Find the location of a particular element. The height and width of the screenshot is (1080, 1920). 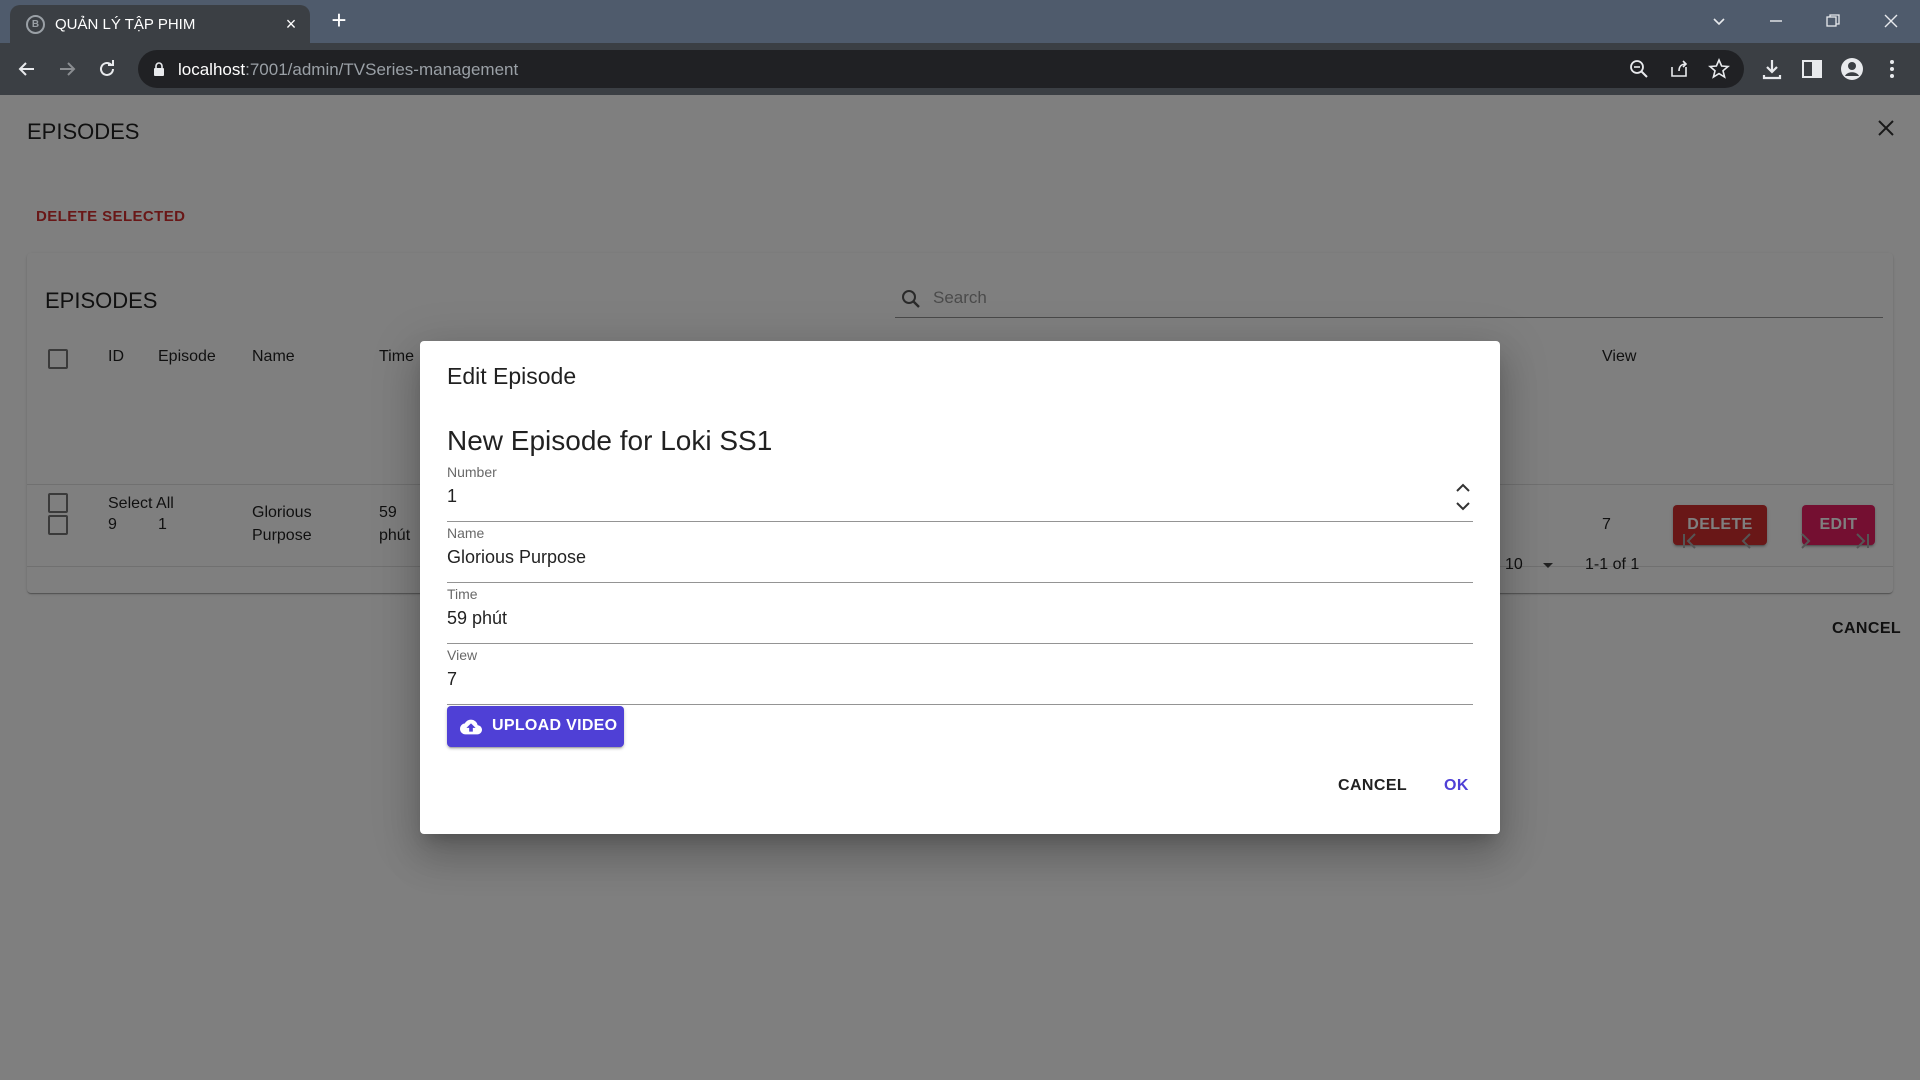

cloud-upload-icon is located at coordinates (471, 727).